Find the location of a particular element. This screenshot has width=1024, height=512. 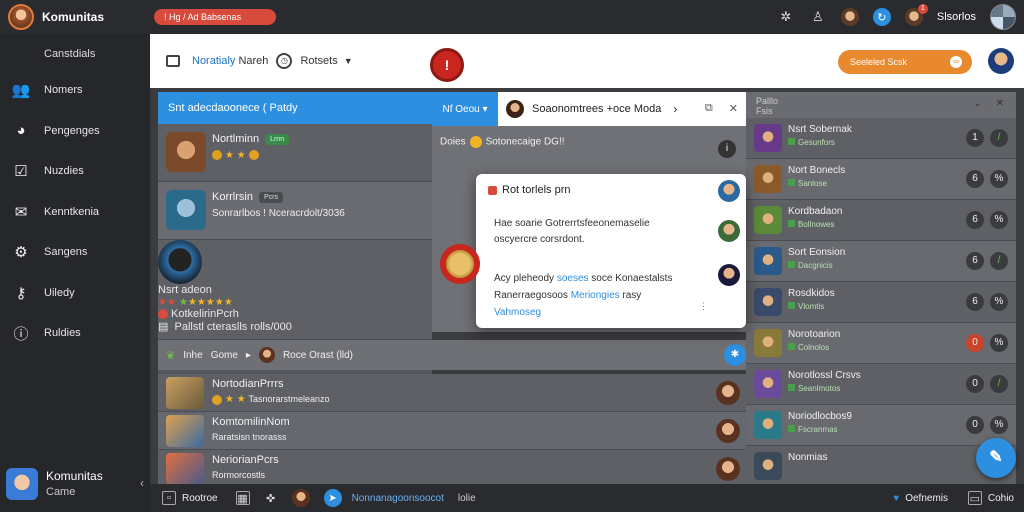

sidebar-item-members: 👥 Nomers is located at coordinates (75, 90).